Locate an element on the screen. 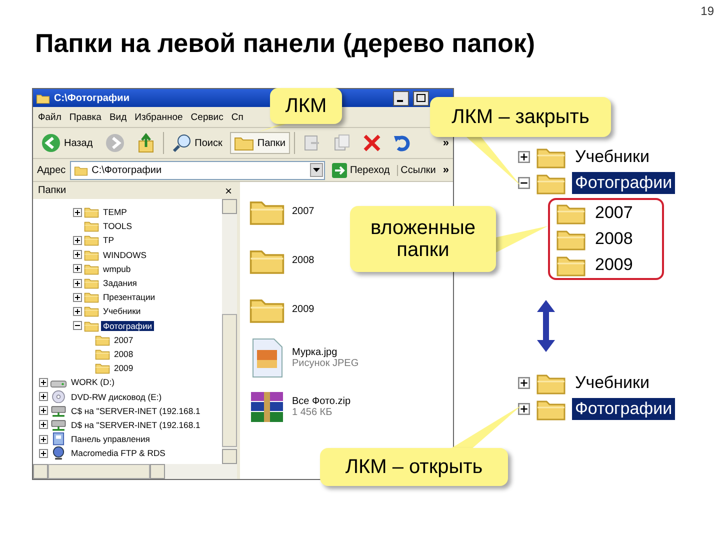 This screenshot has width=720, height=540. tree-item: 2009 is located at coordinates (124, 368).